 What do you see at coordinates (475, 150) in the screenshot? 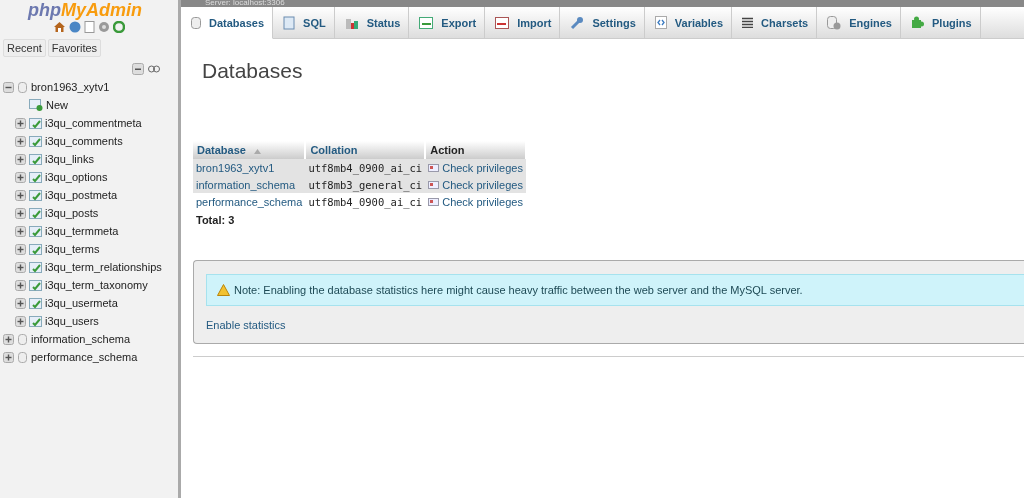
I see `column-header: Action` at bounding box center [475, 150].